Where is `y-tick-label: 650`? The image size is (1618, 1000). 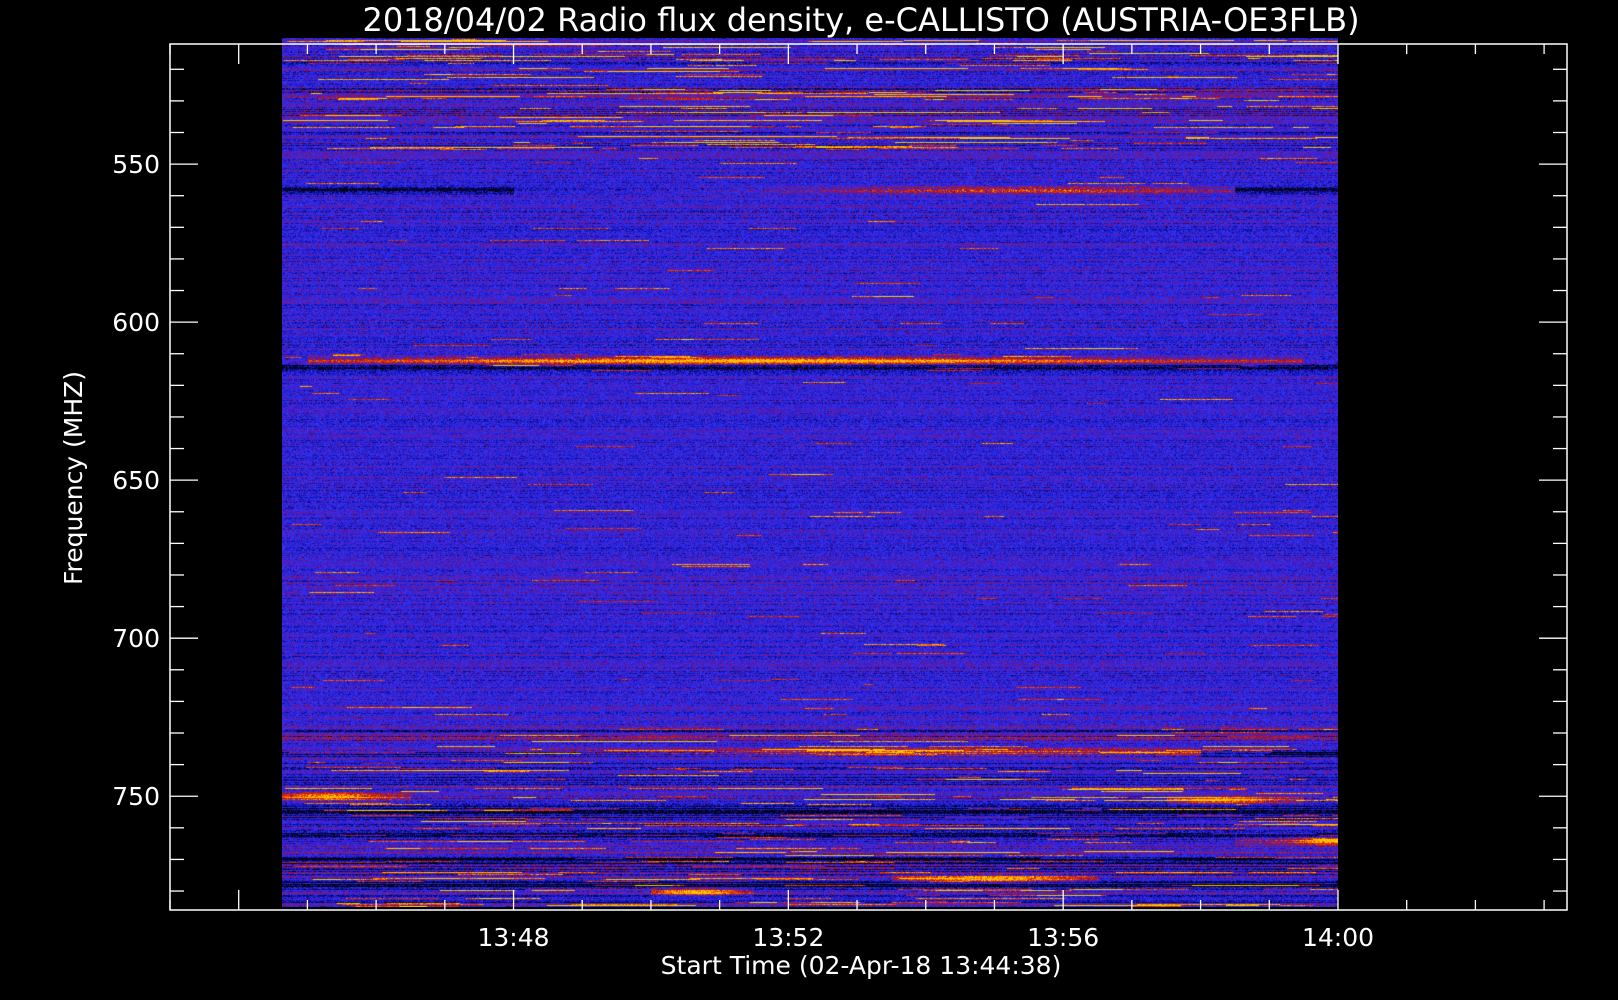
y-tick-label: 650 is located at coordinates (136, 480).